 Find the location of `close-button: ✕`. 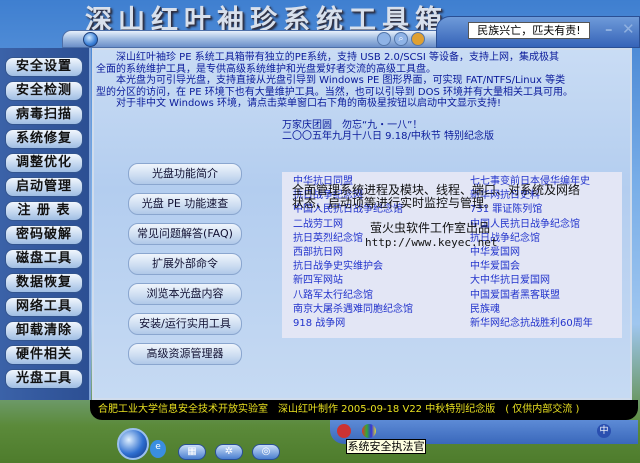

close-button: ✕ is located at coordinates (628, 29).